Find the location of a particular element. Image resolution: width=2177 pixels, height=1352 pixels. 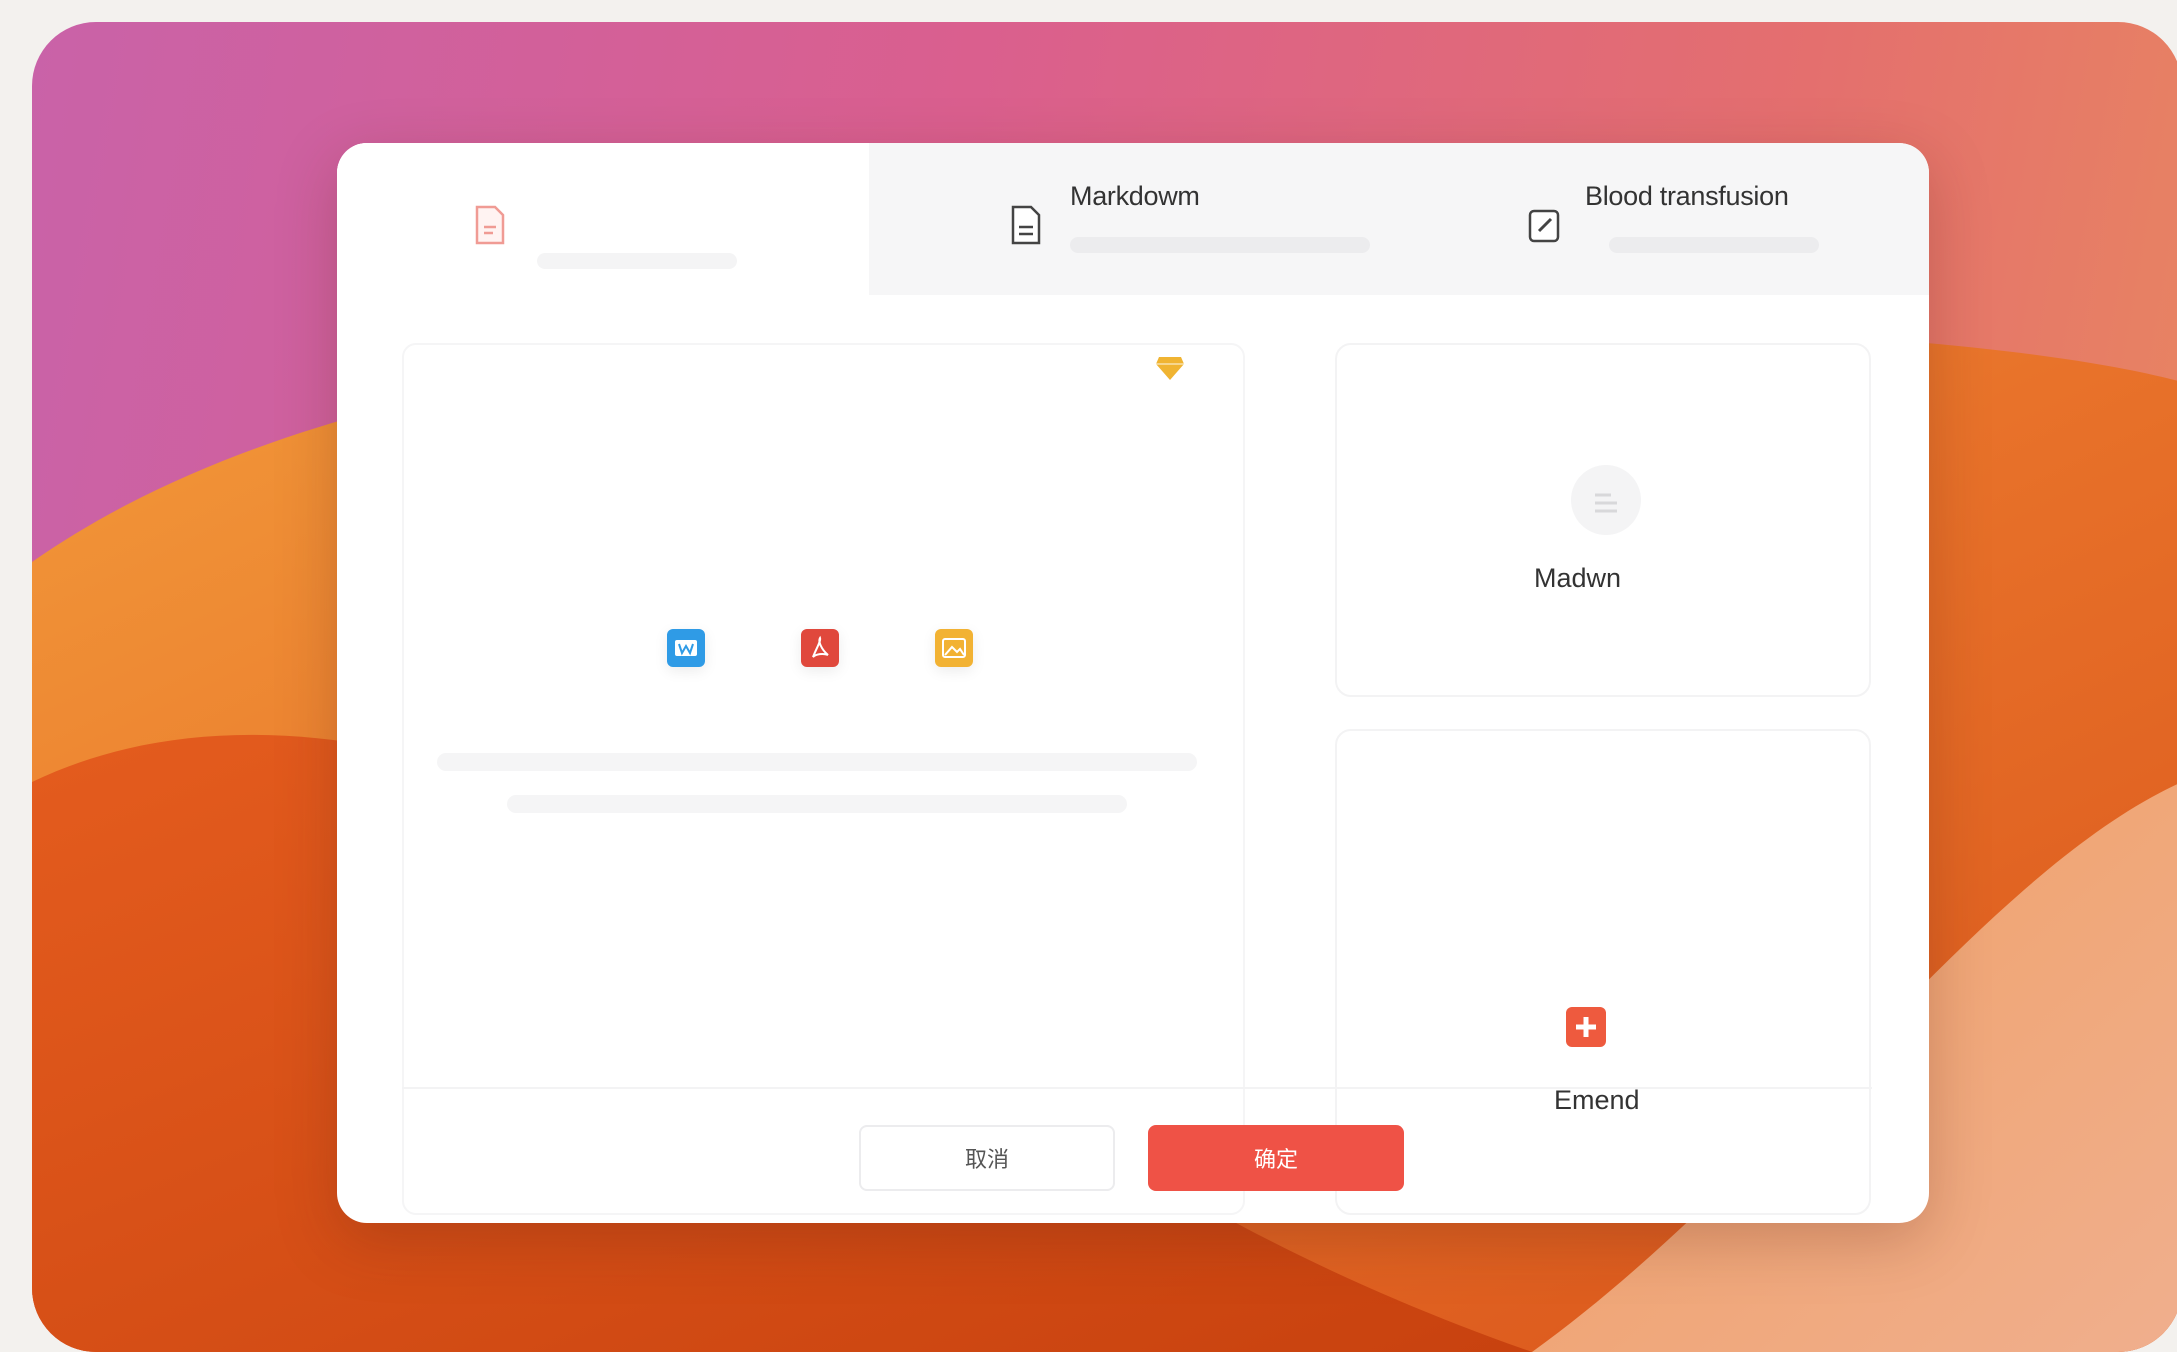

markdown-file-icon is located at coordinates (1606, 500).